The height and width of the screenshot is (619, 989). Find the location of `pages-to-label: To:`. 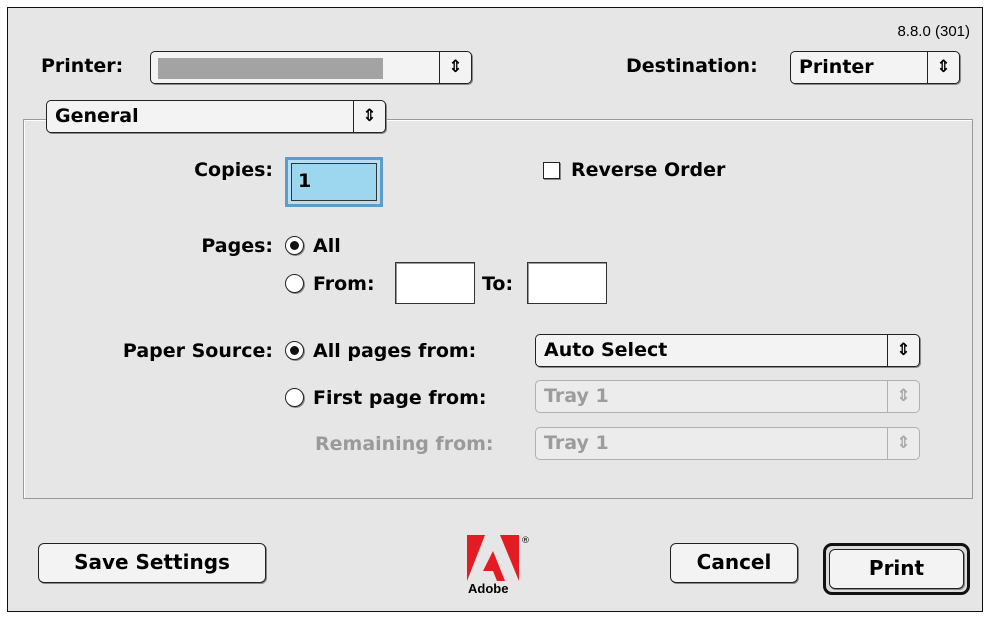

pages-to-label: To: is located at coordinates (498, 284).